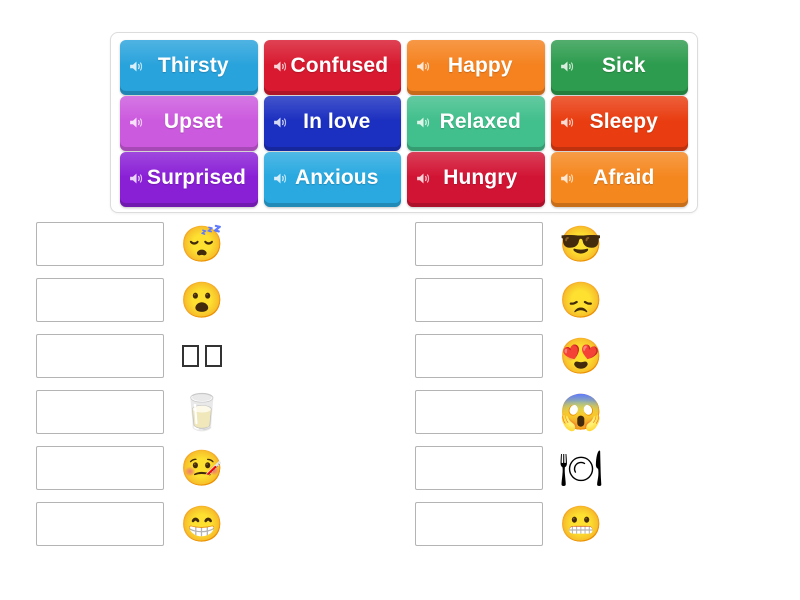 The image size is (800, 600). I want to click on word-tile-label: Upset, so click(193, 121).